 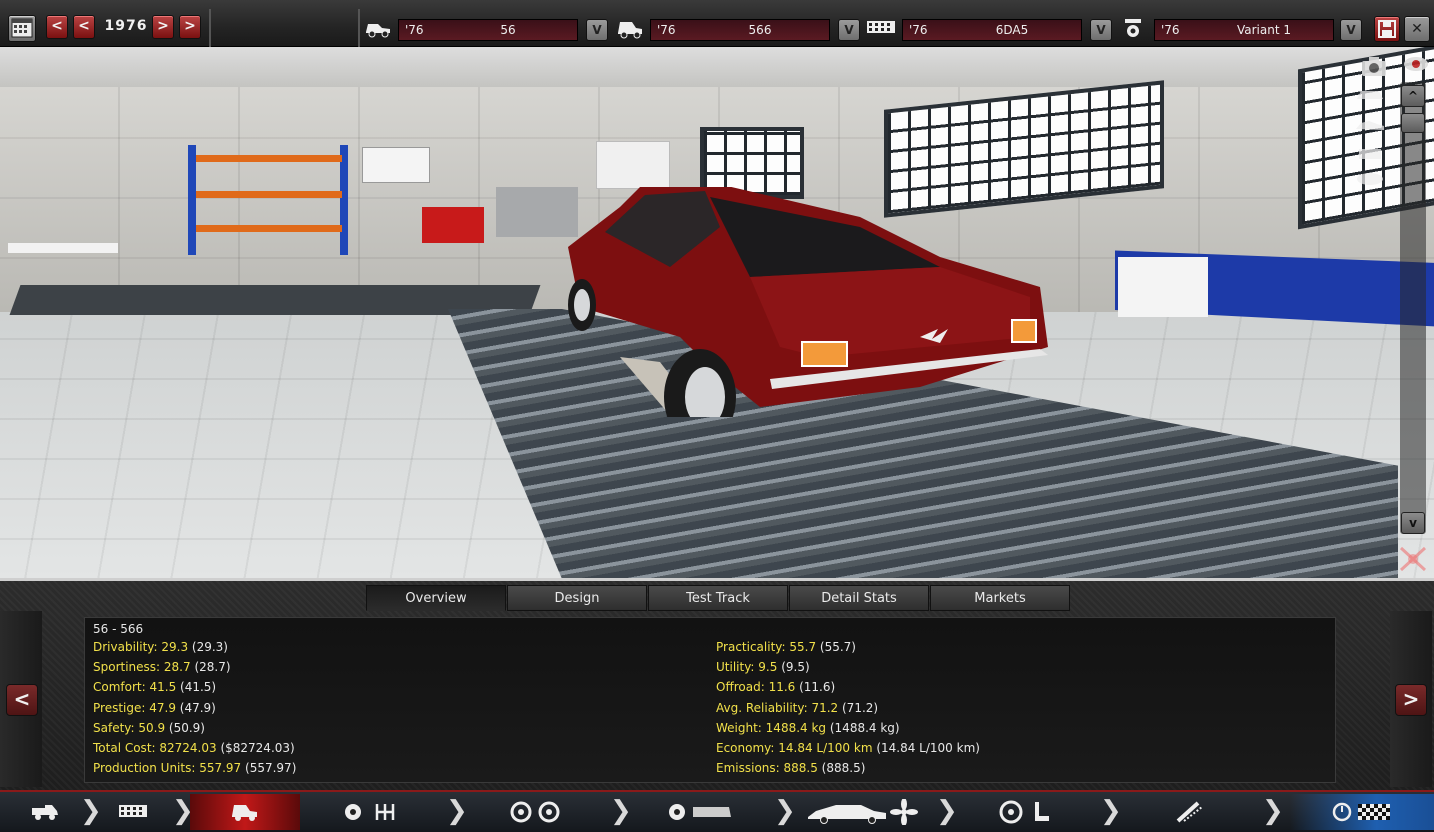 I want to click on white-table, so click(x=63, y=248).